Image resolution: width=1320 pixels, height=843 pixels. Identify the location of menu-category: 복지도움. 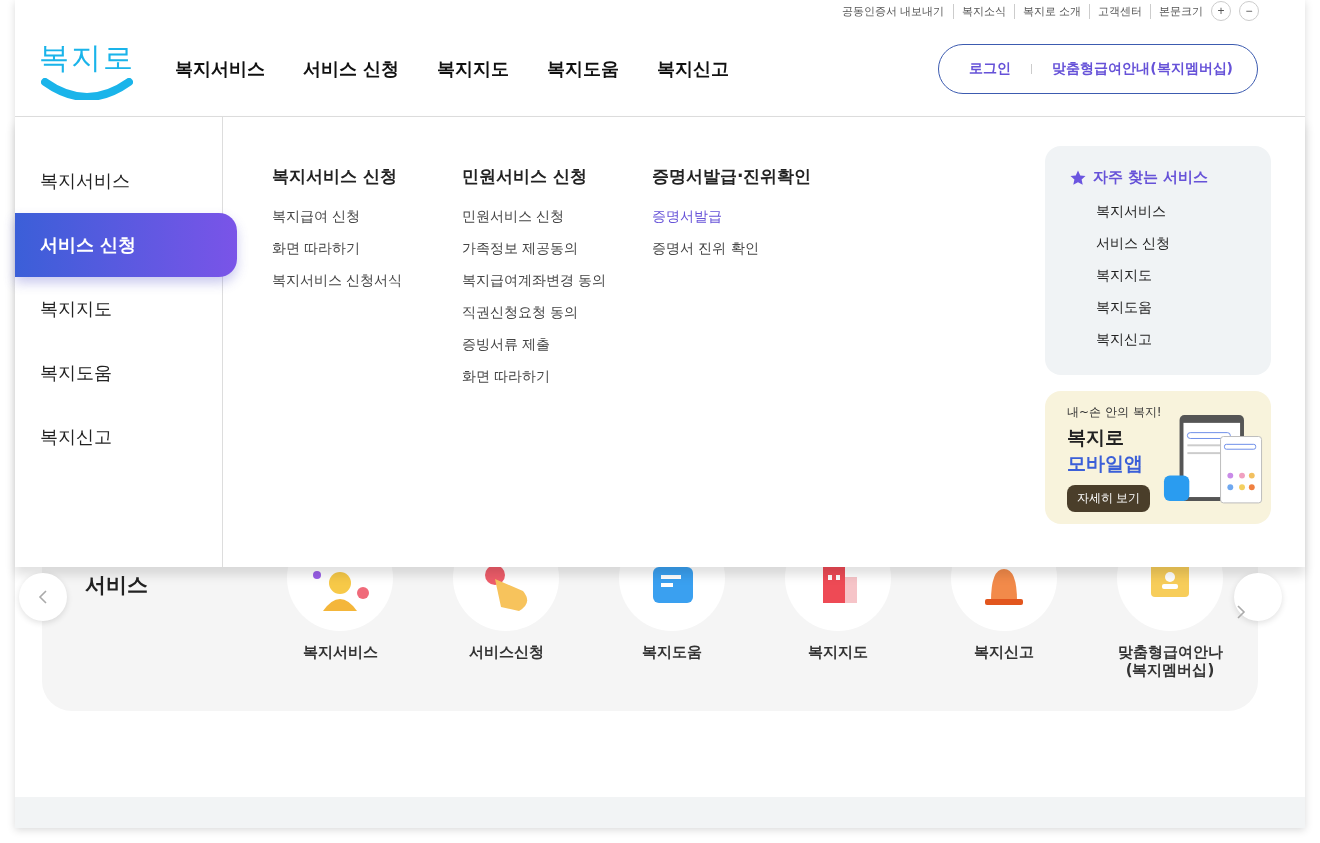
(118, 373).